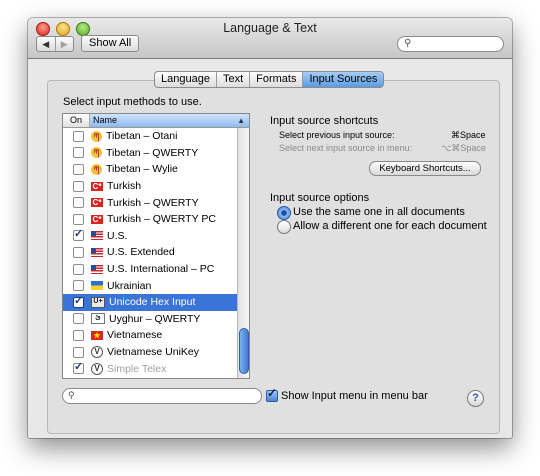 Image resolution: width=540 pixels, height=476 pixels. I want to click on select-methods-label: Select input methods to use., so click(132, 102).